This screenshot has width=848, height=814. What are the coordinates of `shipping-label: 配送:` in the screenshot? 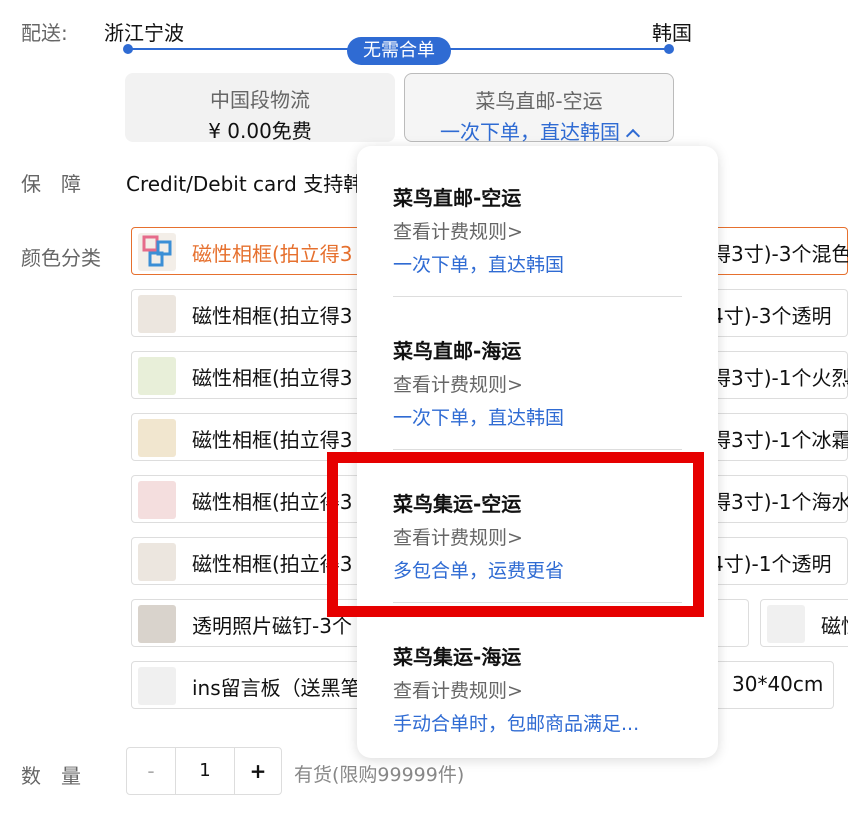 It's located at (44, 33).